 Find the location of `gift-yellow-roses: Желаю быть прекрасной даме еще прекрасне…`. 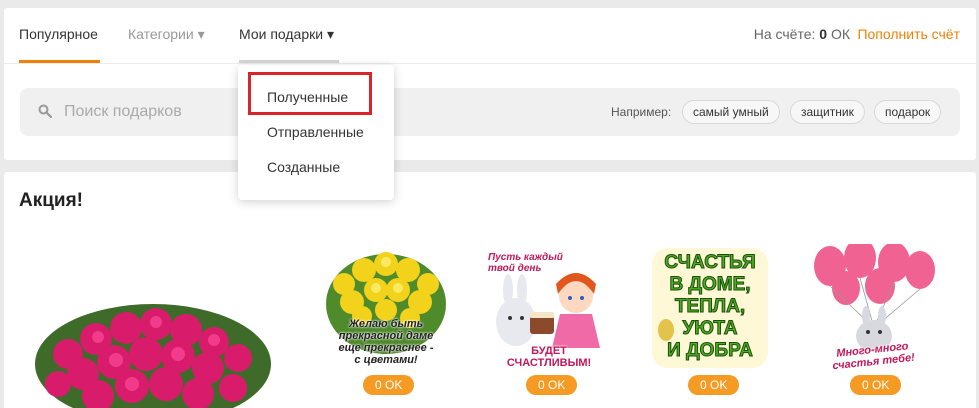

gift-yellow-roses: Желаю быть прекрасной даме еще прекрасне… is located at coordinates (386, 319).